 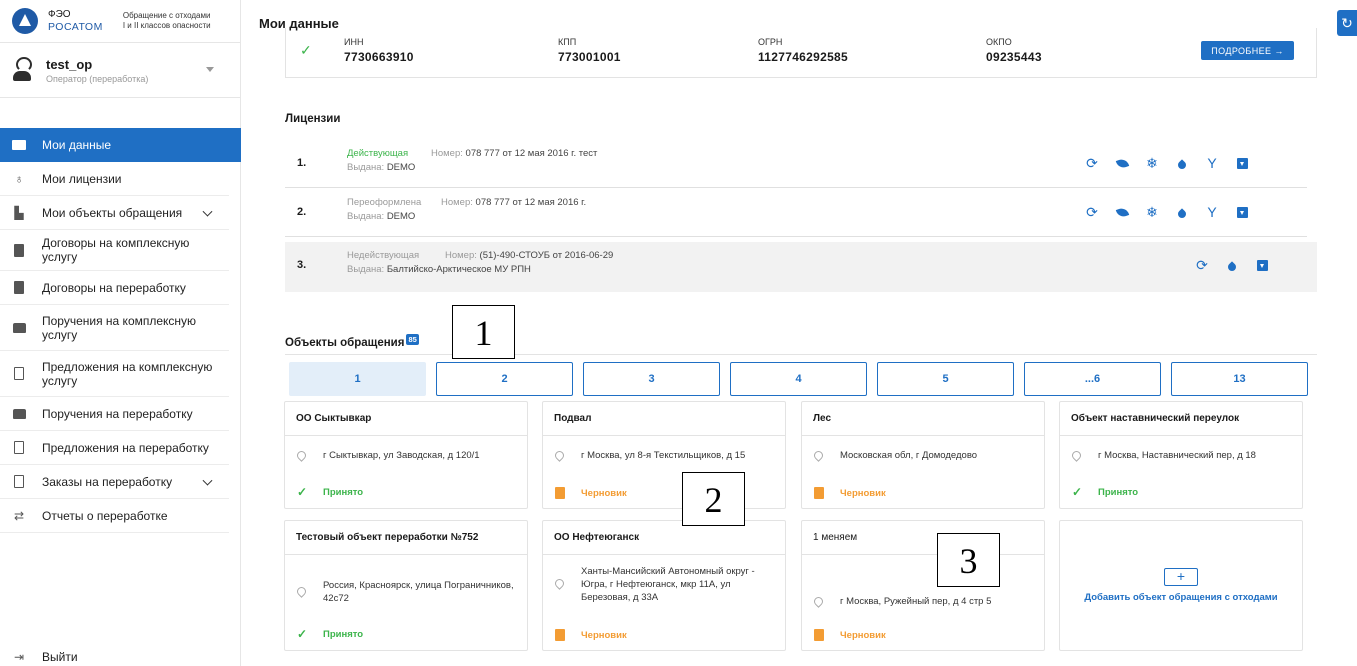 I want to click on page-button: 13, so click(x=1239, y=379).